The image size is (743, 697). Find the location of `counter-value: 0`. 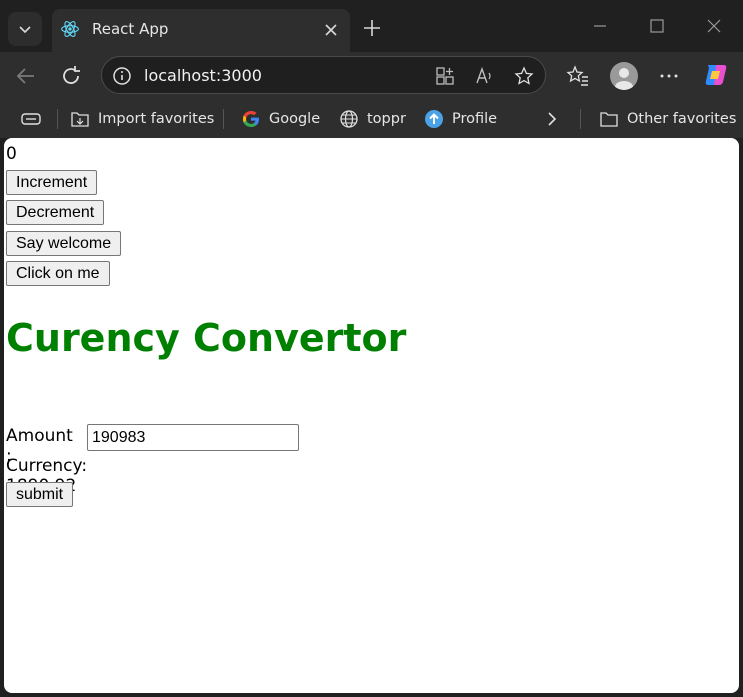

counter-value: 0 is located at coordinates (11, 154).